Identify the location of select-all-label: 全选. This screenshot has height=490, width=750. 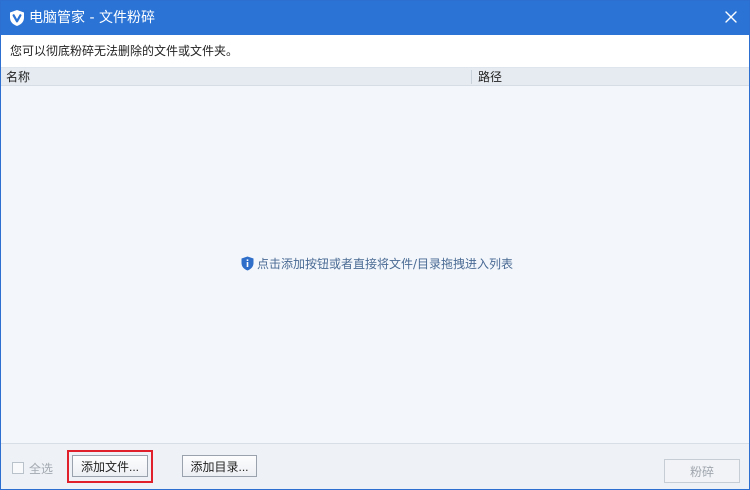
(41, 469).